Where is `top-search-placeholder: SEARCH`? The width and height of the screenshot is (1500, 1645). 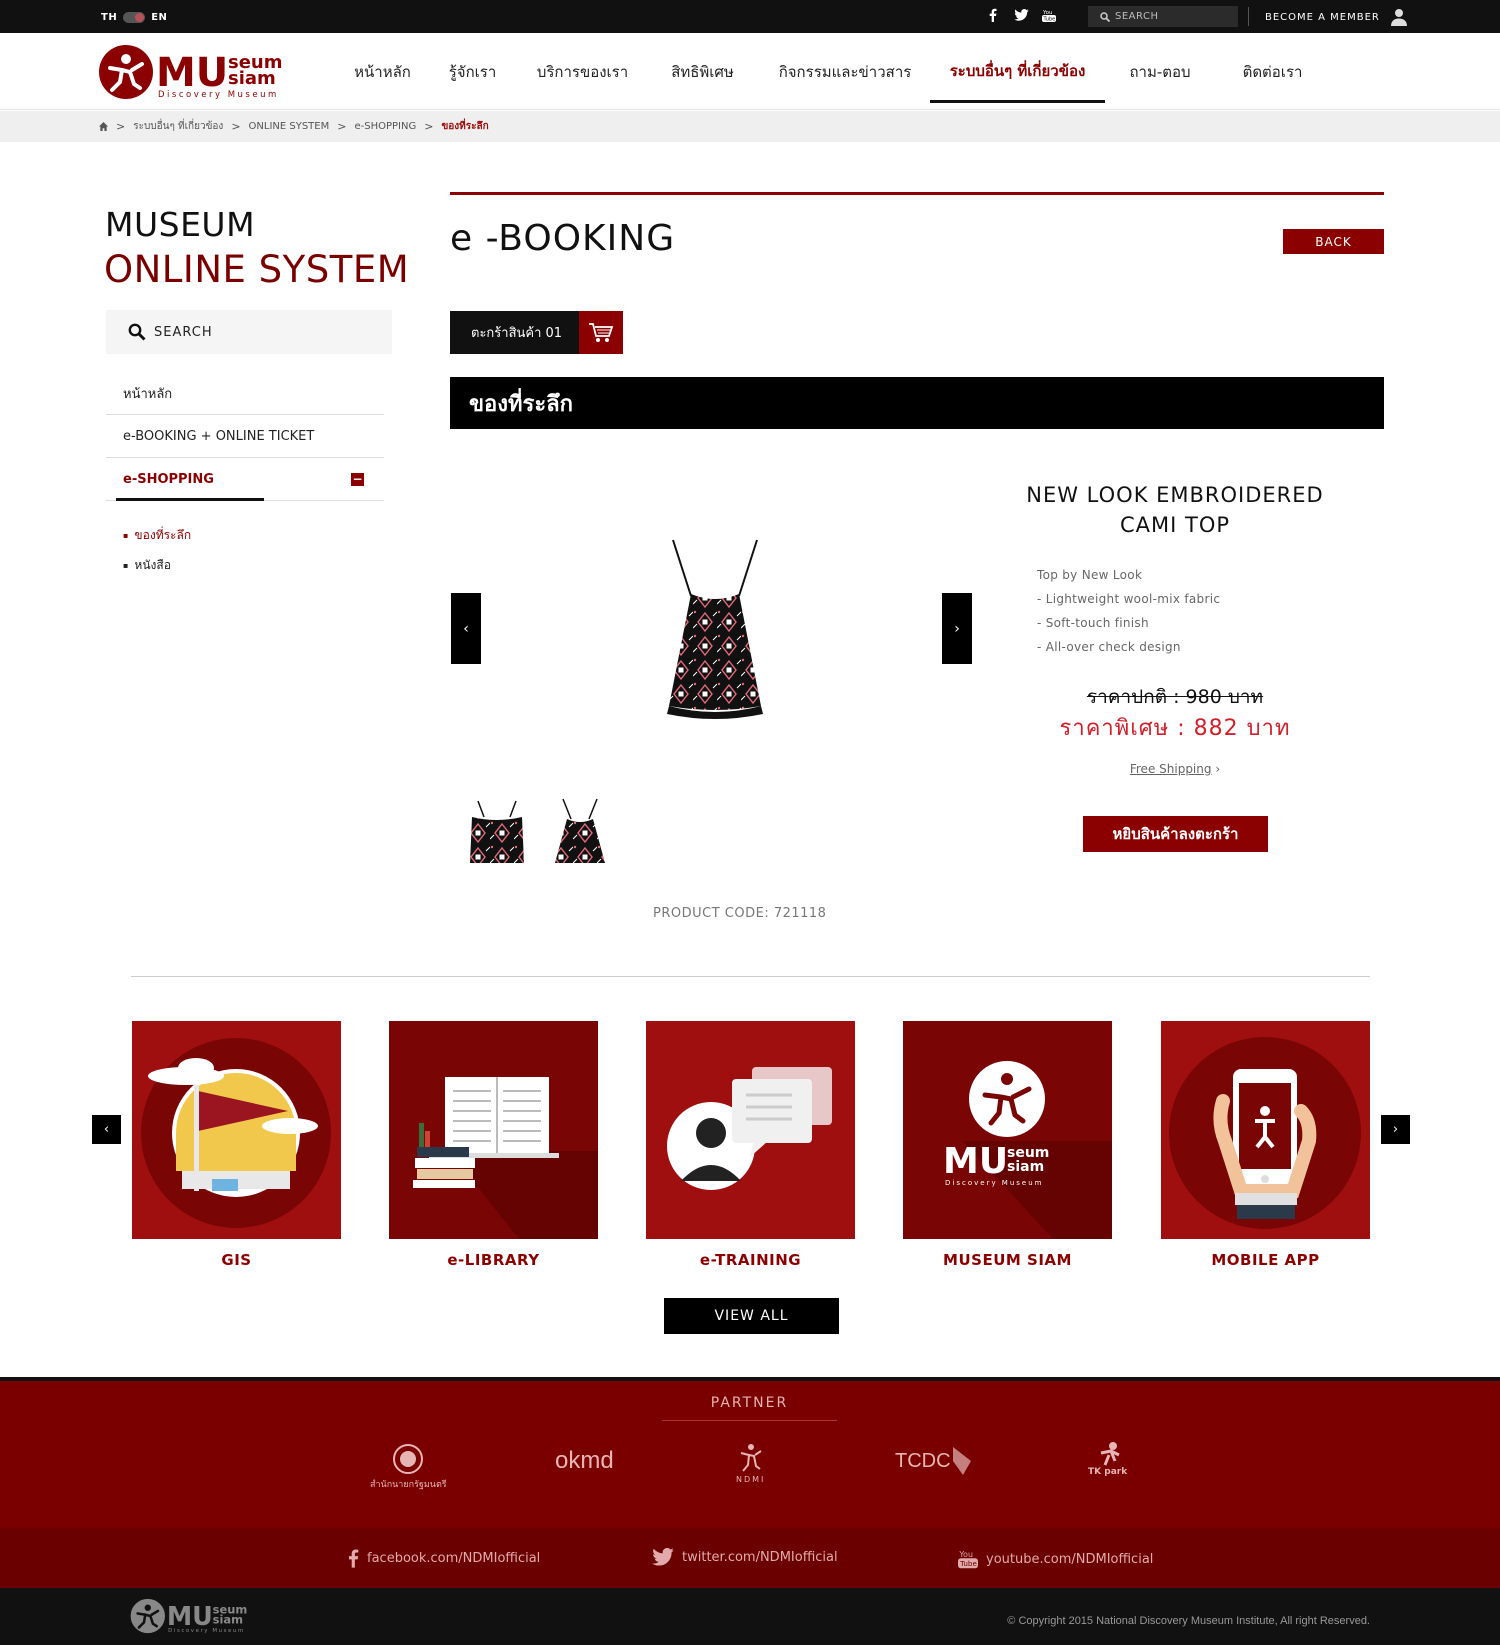 top-search-placeholder: SEARCH is located at coordinates (1137, 16).